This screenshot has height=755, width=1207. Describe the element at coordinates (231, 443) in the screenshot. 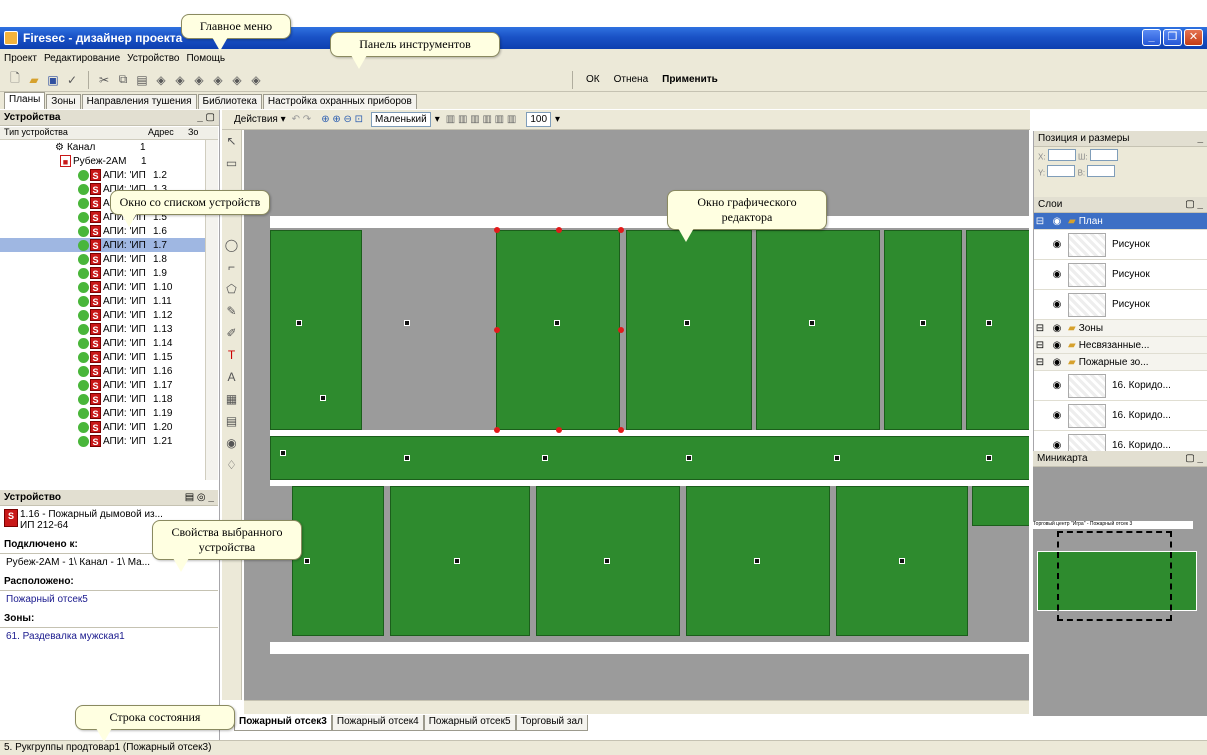

I see `device-icon: ◉` at that location.